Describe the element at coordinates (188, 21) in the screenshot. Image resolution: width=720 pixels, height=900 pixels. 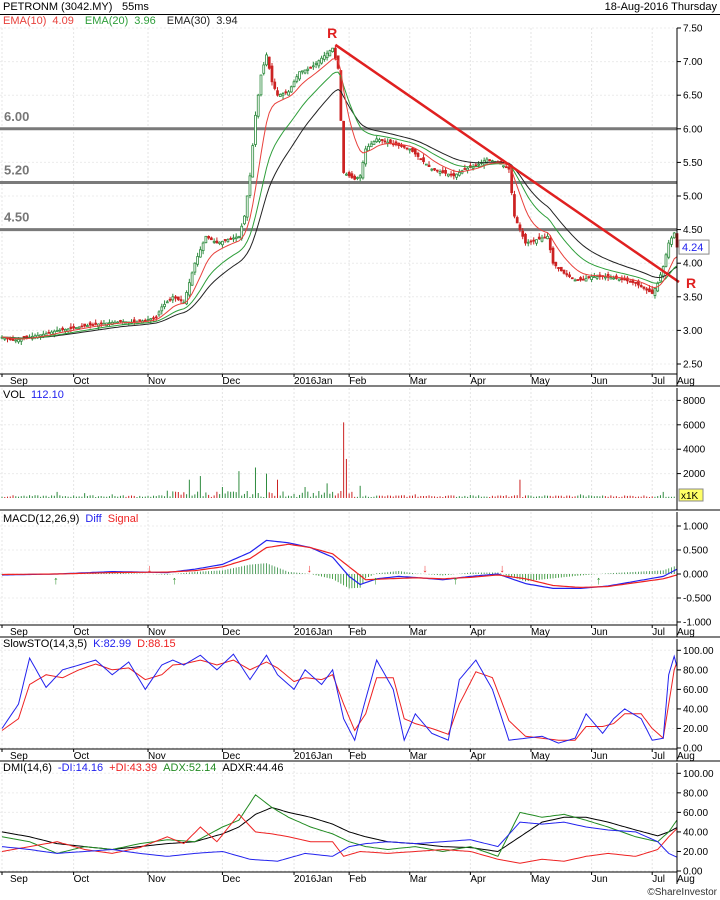
I see `ema30-legend: EMA(30)` at that location.